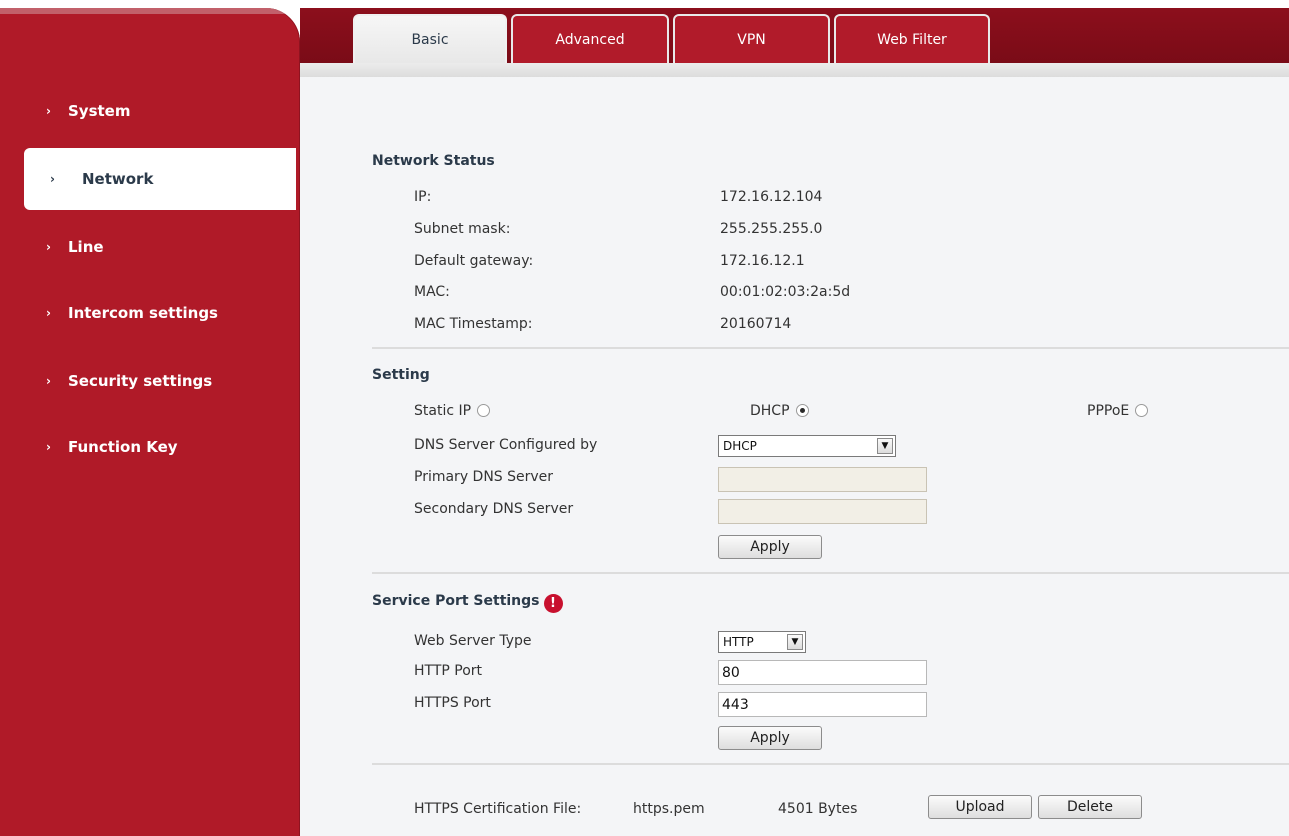 The image size is (1289, 836). What do you see at coordinates (1090, 807) in the screenshot?
I see `delete-button: Delete` at bounding box center [1090, 807].